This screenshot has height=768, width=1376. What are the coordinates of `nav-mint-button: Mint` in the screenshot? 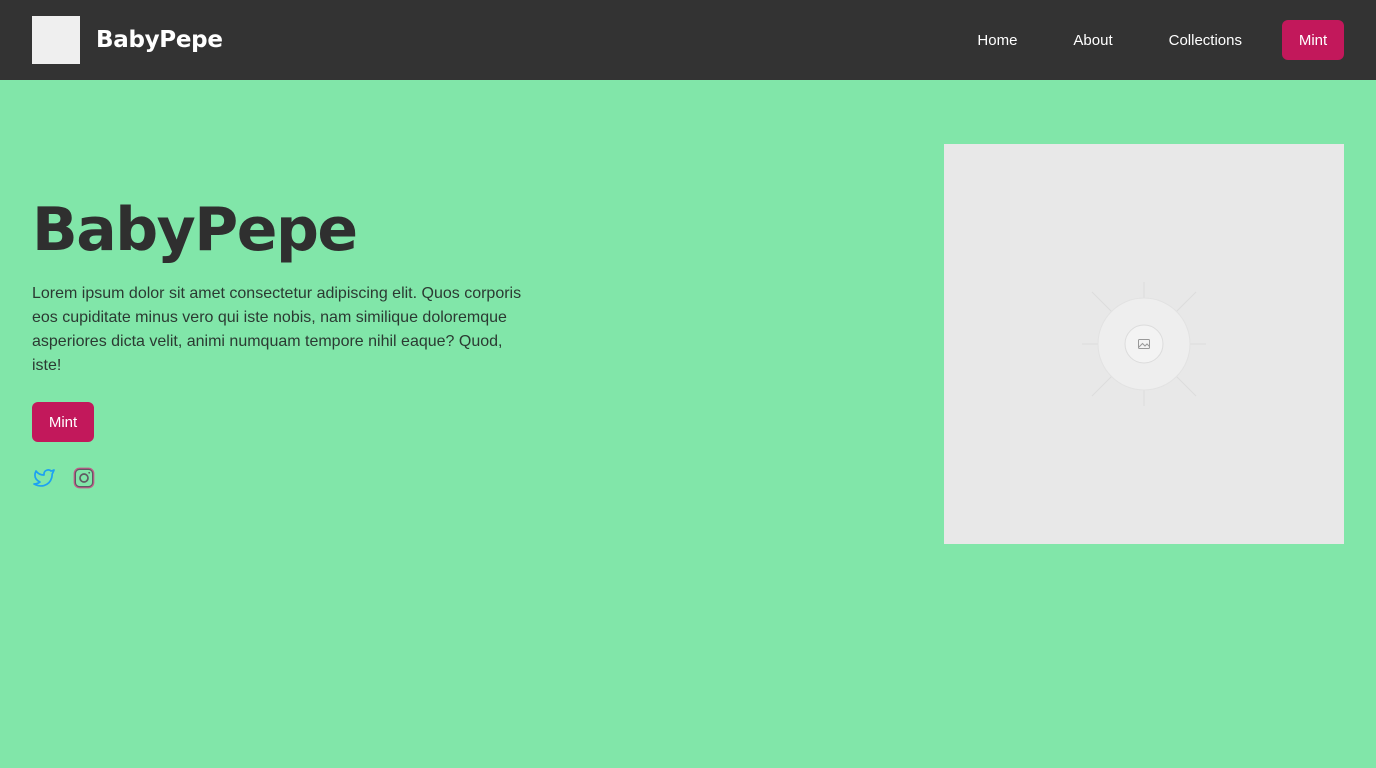 It's located at (1313, 40).